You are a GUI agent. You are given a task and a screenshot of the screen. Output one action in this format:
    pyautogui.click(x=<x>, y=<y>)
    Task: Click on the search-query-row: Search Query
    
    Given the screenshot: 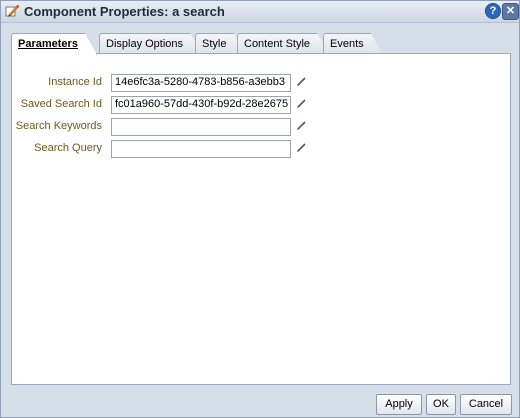 What is the action you would take?
    pyautogui.click(x=261, y=149)
    